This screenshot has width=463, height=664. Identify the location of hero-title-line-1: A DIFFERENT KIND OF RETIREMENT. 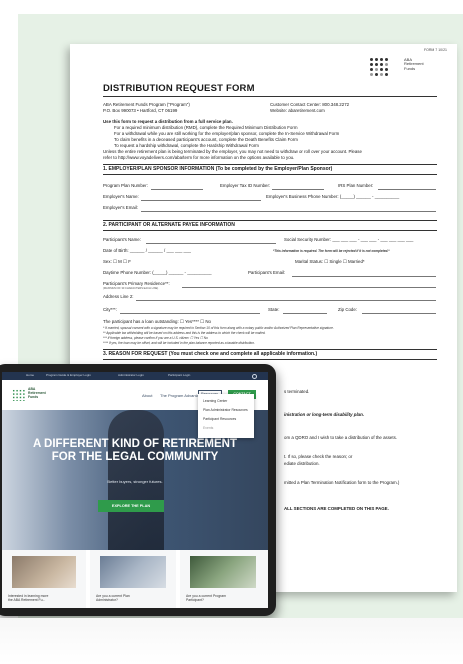
(134, 444).